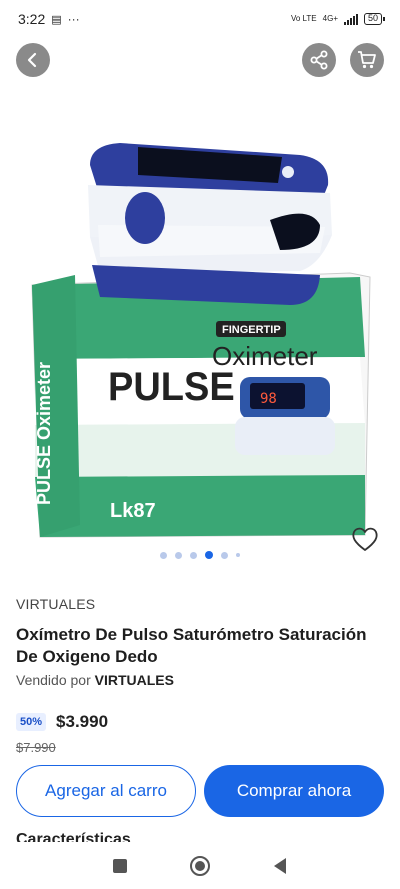 This screenshot has height=889, width=400. I want to click on system-back-button, so click(280, 866).